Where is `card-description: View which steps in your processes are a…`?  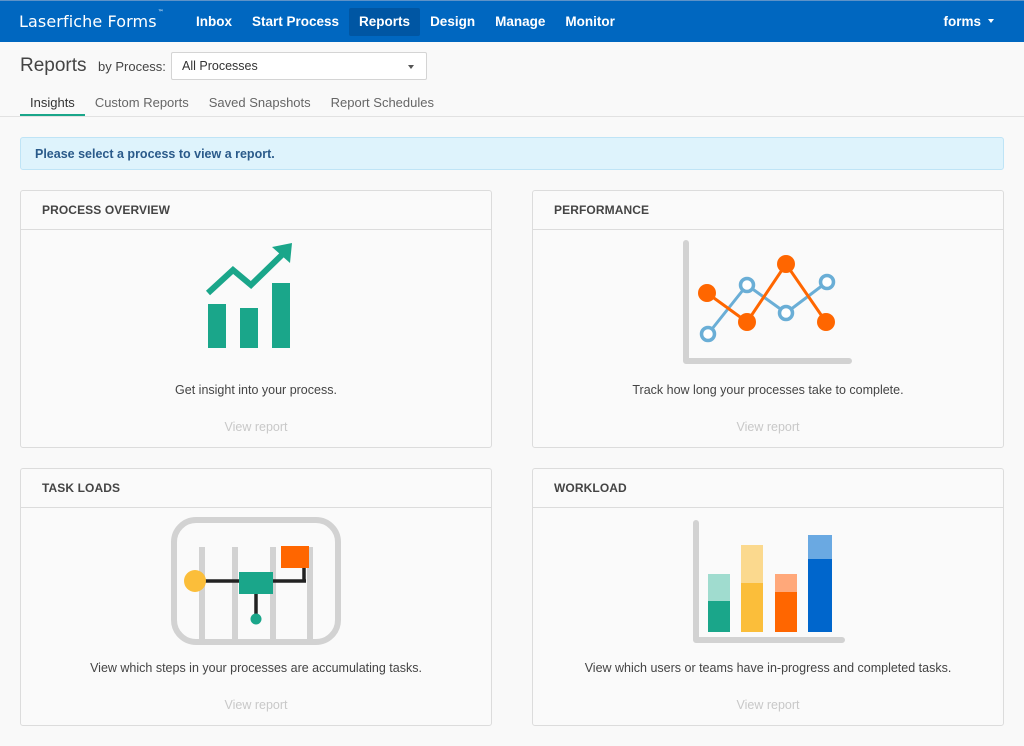 card-description: View which steps in your processes are a… is located at coordinates (256, 668).